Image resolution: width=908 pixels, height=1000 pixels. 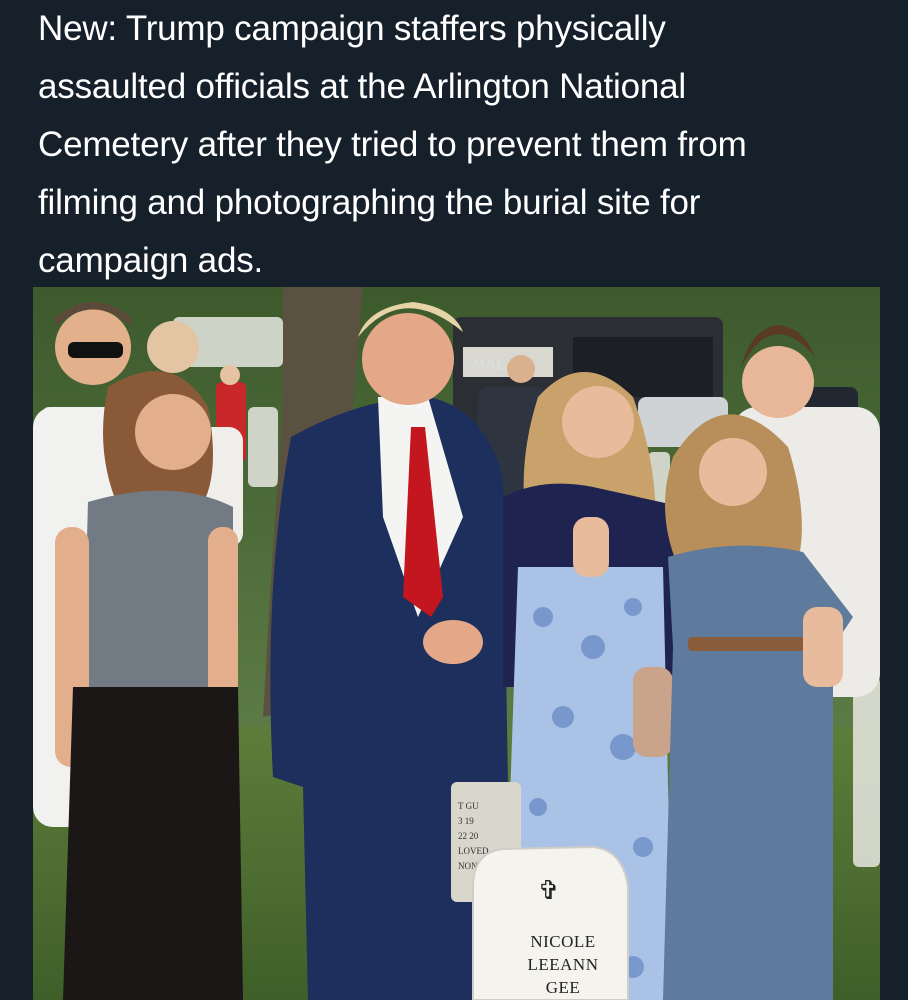 I want to click on headstone-line-2: LEEANN, so click(x=563, y=964).